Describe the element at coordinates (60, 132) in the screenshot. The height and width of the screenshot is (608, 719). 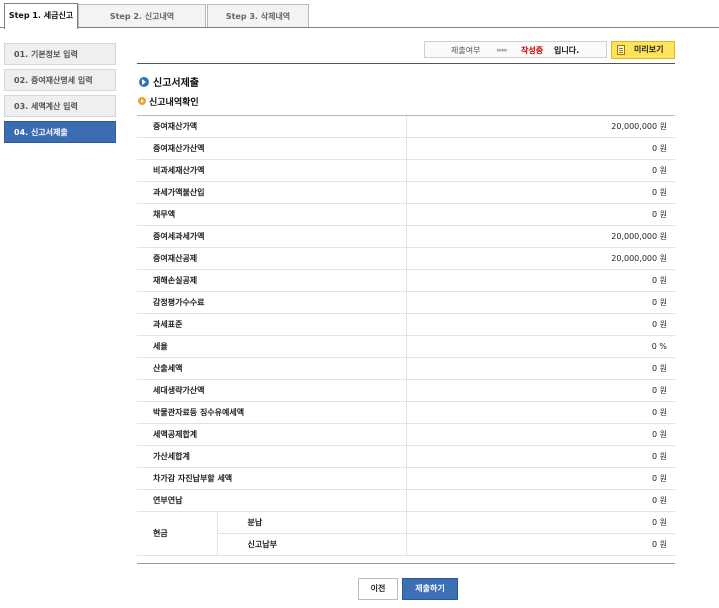
I see `sidebar-item-submit: 04. 신고서제출` at that location.